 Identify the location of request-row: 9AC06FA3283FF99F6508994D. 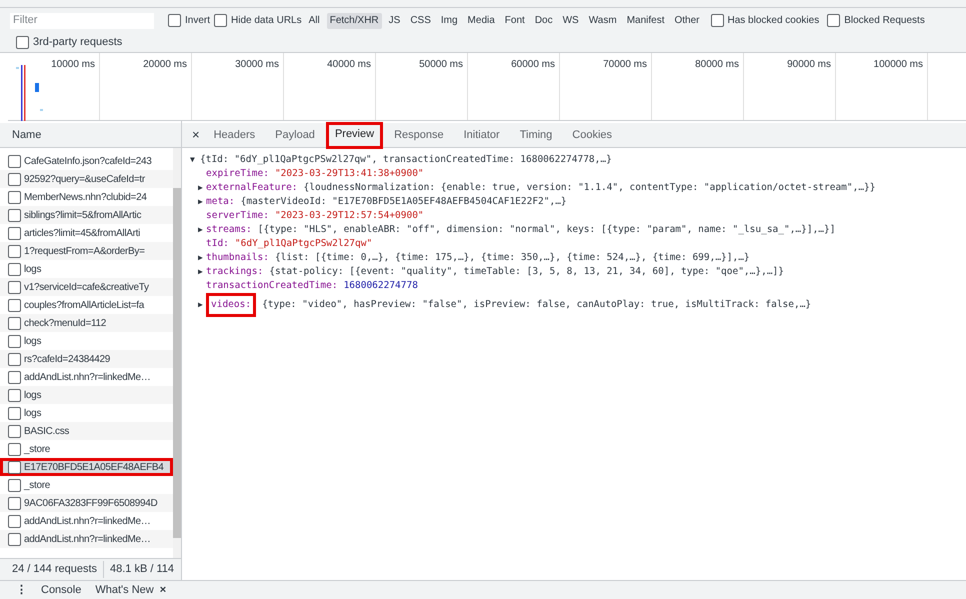
(86, 503).